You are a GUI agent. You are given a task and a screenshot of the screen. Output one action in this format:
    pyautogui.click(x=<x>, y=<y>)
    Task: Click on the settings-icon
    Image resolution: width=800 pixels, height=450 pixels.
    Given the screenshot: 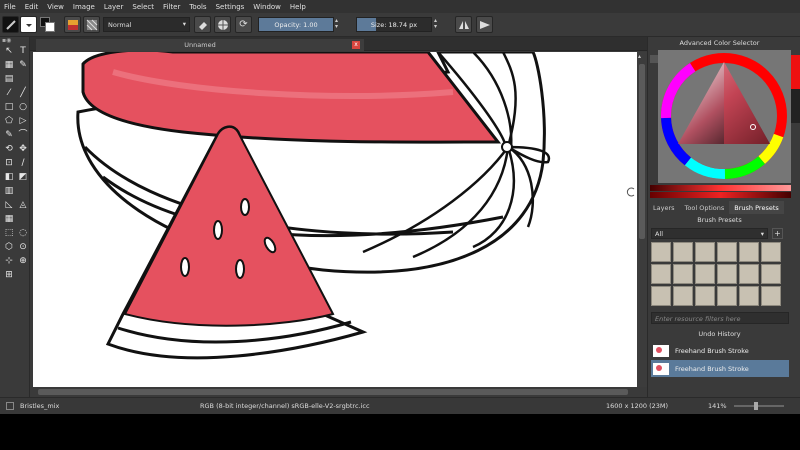 What is the action you would take?
    pyautogui.click(x=654, y=59)
    